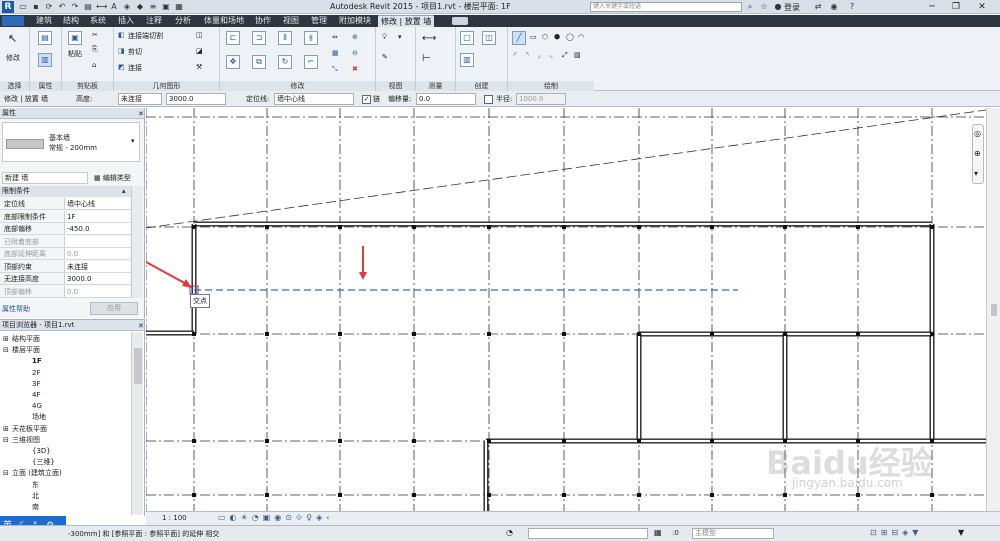 The height and width of the screenshot is (541, 1000). Describe the element at coordinates (539, 55) in the screenshot. I see `tangent-arc-icon: ◞` at that location.